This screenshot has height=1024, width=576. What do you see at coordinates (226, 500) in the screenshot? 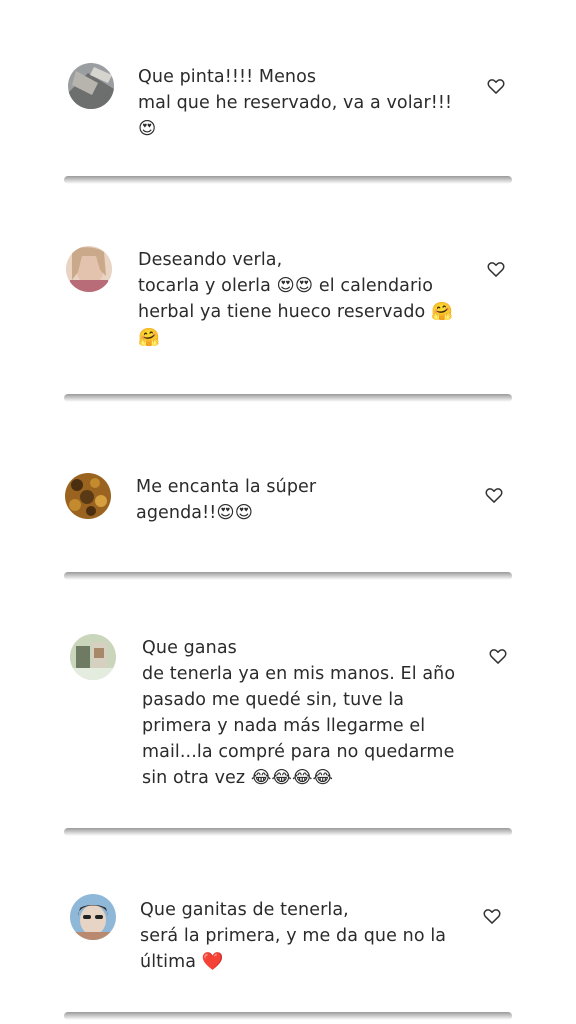
I see `comment-text: Me encanta la súper agenda!!😍😍` at bounding box center [226, 500].